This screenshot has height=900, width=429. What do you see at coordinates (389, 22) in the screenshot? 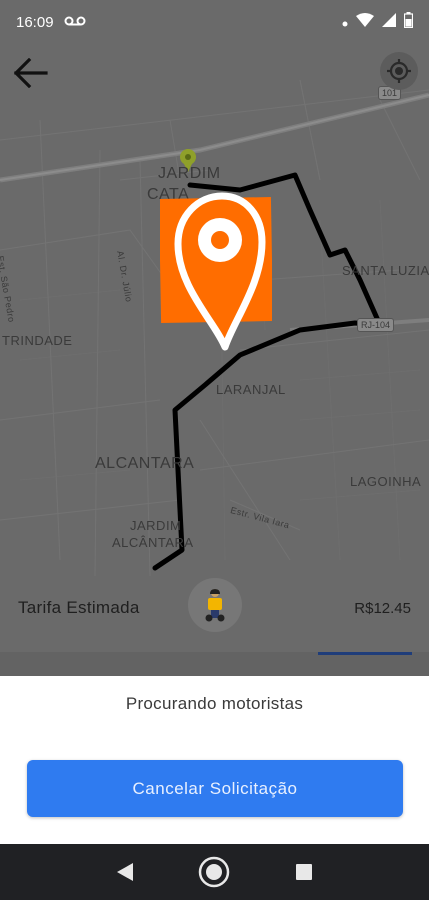
I see `signal-icon` at bounding box center [389, 22].